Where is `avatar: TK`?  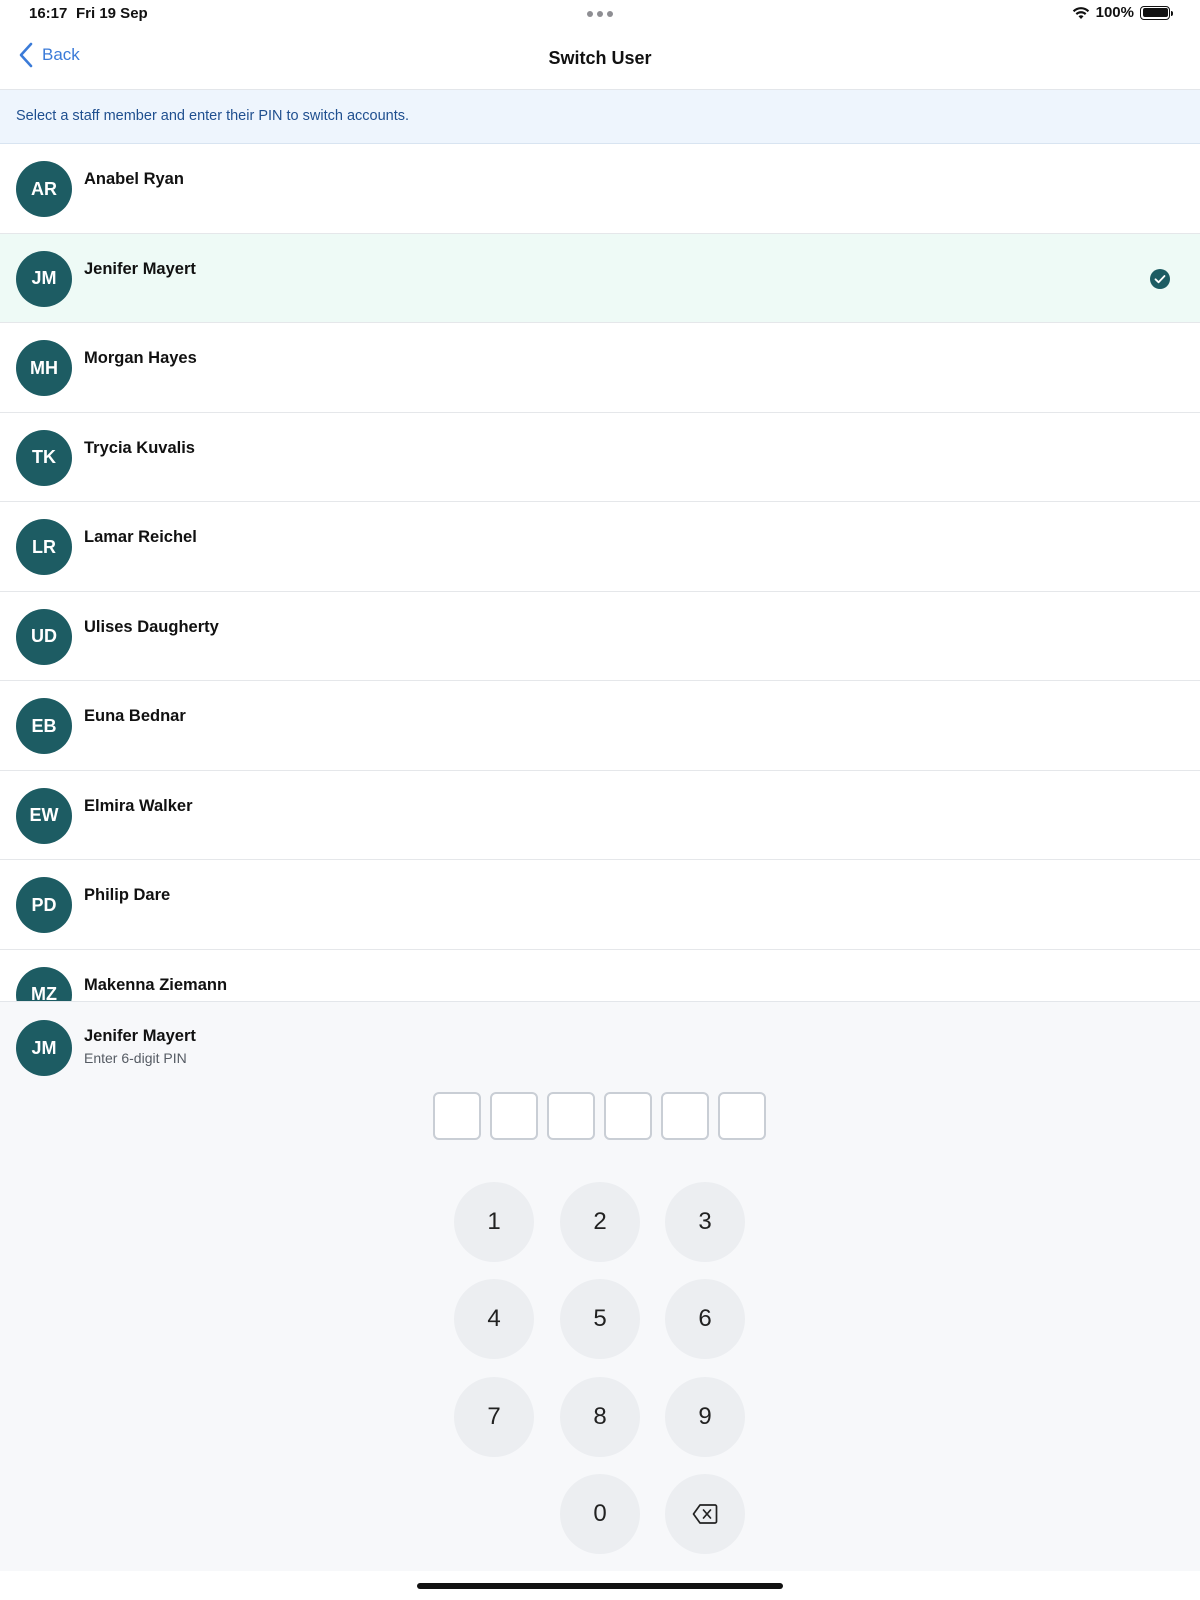
avatar: TK is located at coordinates (44, 457).